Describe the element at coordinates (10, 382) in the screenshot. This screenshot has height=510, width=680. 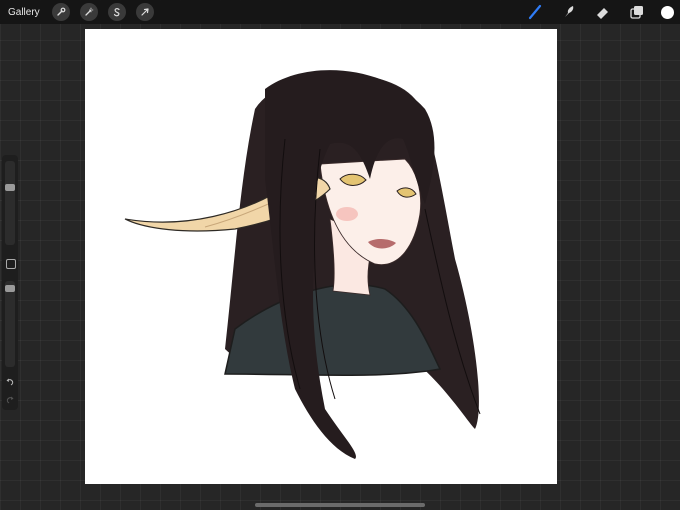
I see `undo-icon` at that location.